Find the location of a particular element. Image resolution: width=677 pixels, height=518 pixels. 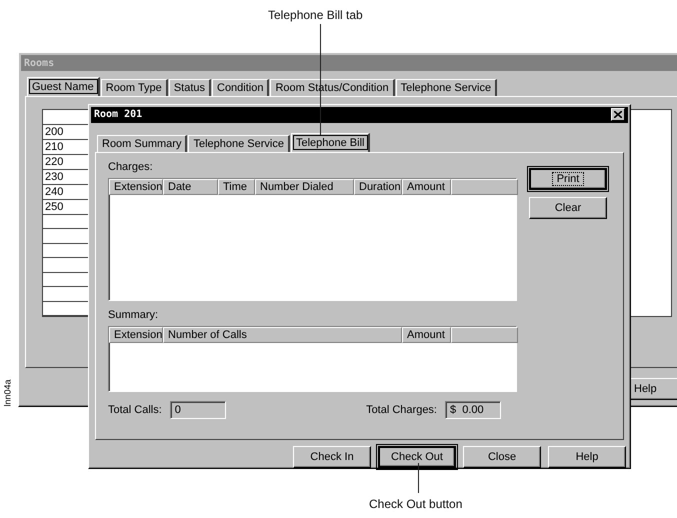

tab: Room Summary is located at coordinates (142, 143).